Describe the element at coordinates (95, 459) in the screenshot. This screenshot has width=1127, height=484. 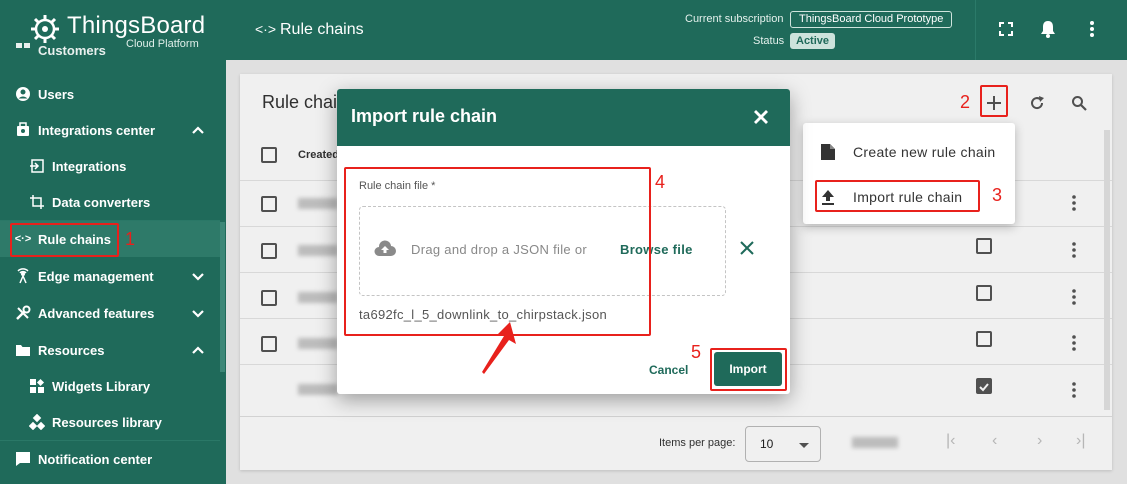
I see `sidebar-item-label: Notification center` at that location.